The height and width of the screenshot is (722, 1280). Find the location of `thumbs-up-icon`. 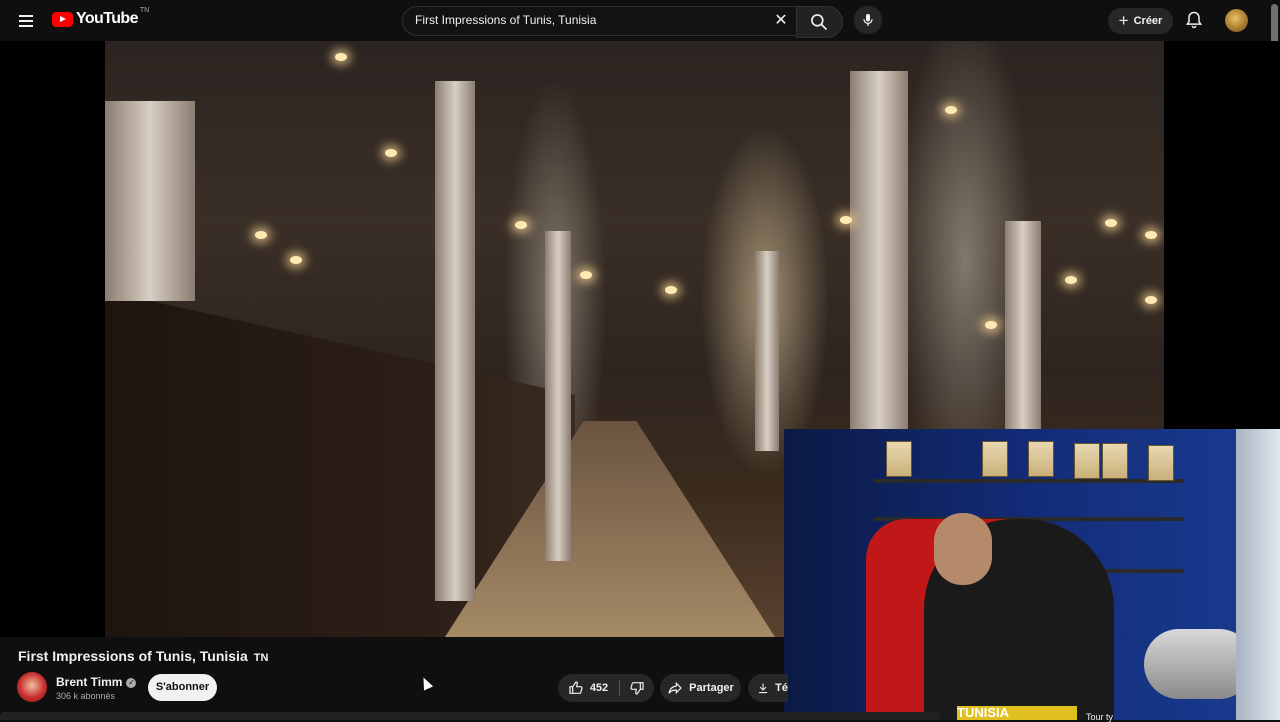

thumbs-up-icon is located at coordinates (576, 687).